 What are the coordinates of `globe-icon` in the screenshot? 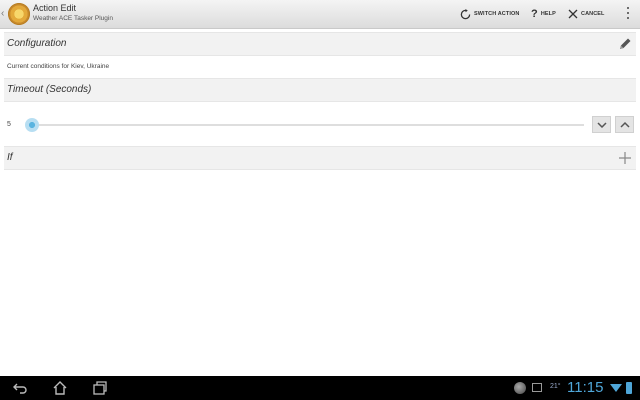 It's located at (520, 388).